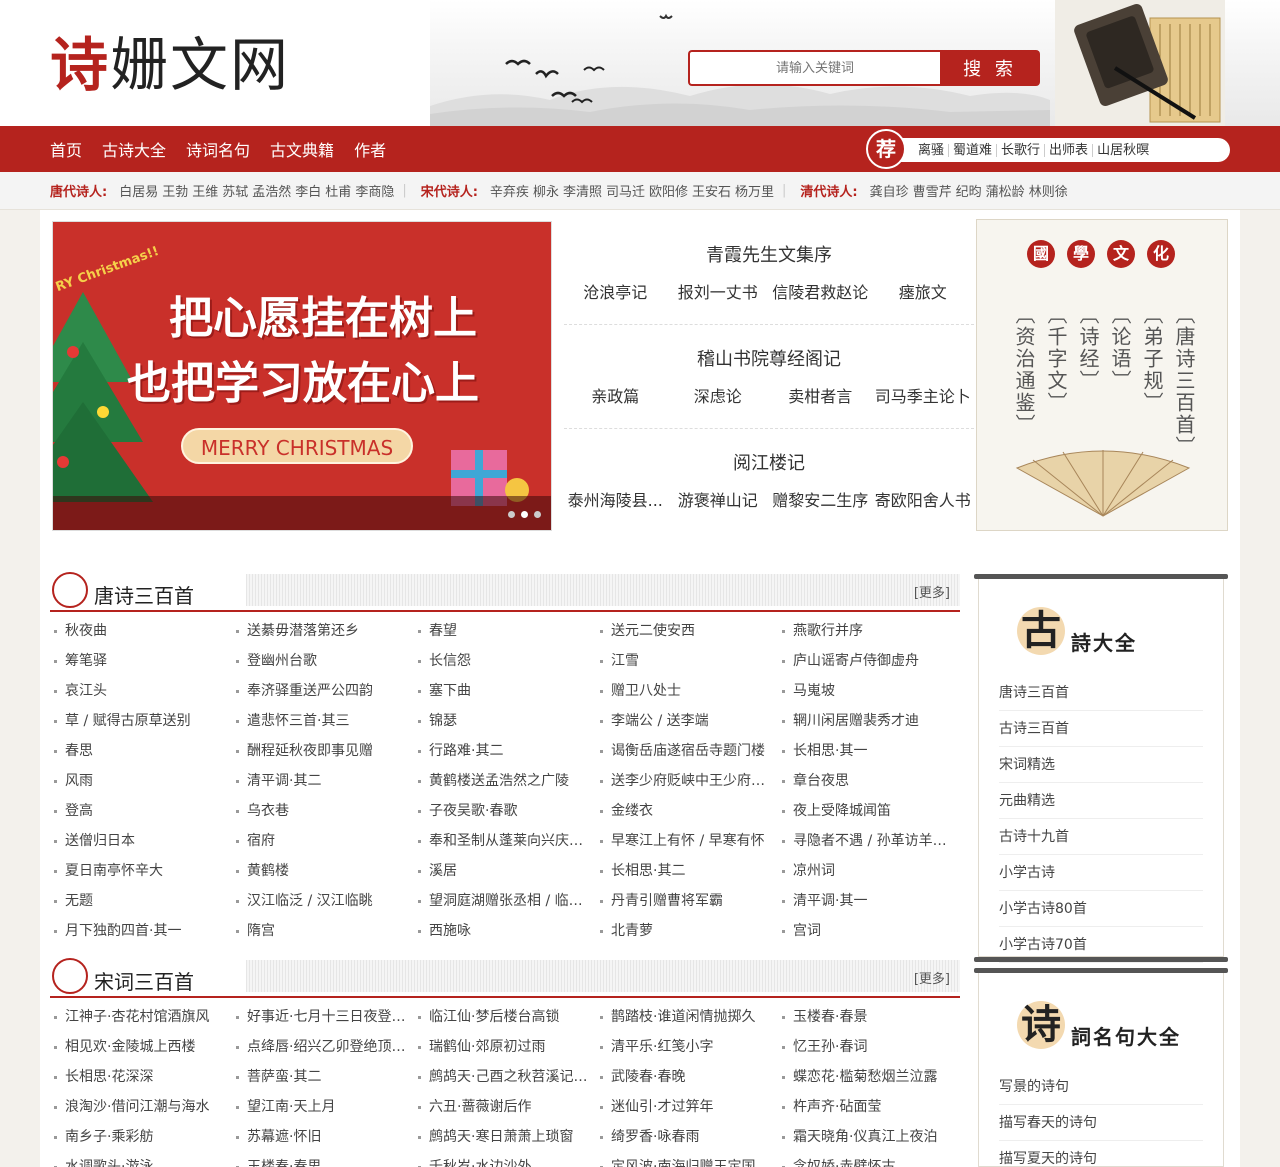 This screenshot has width=1280, height=1167. I want to click on sidebar-link: 唐诗三百首, so click(1101, 693).